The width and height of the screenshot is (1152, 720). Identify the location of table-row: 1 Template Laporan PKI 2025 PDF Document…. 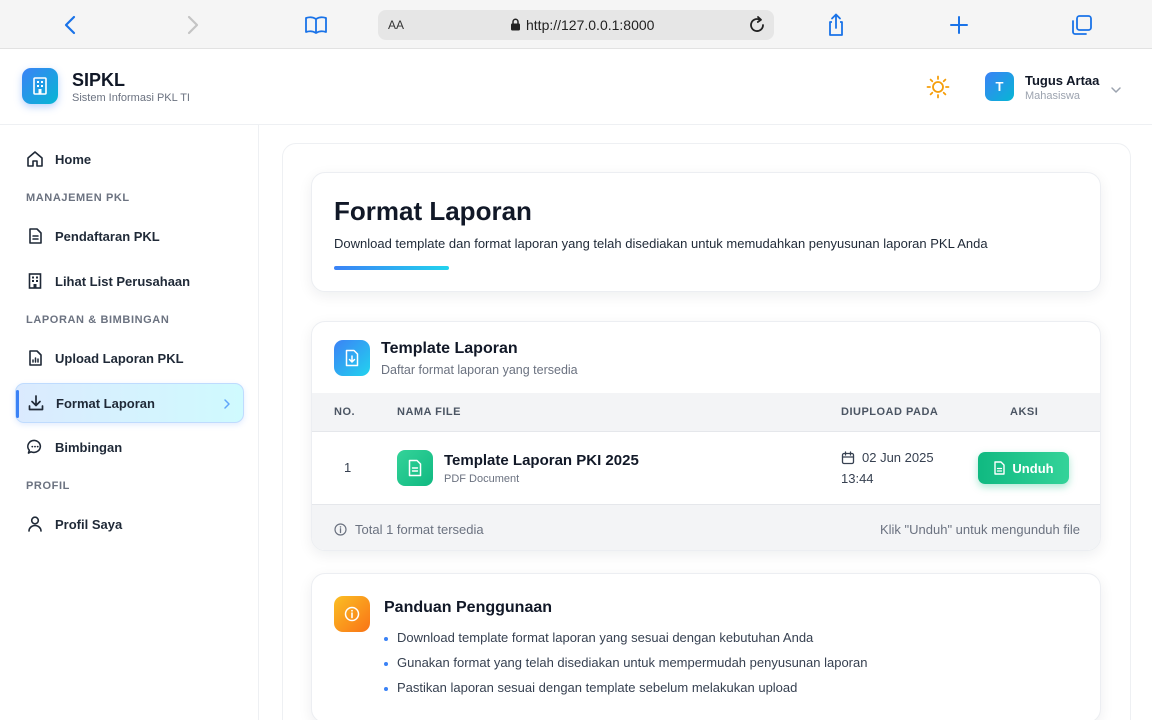
(706, 468).